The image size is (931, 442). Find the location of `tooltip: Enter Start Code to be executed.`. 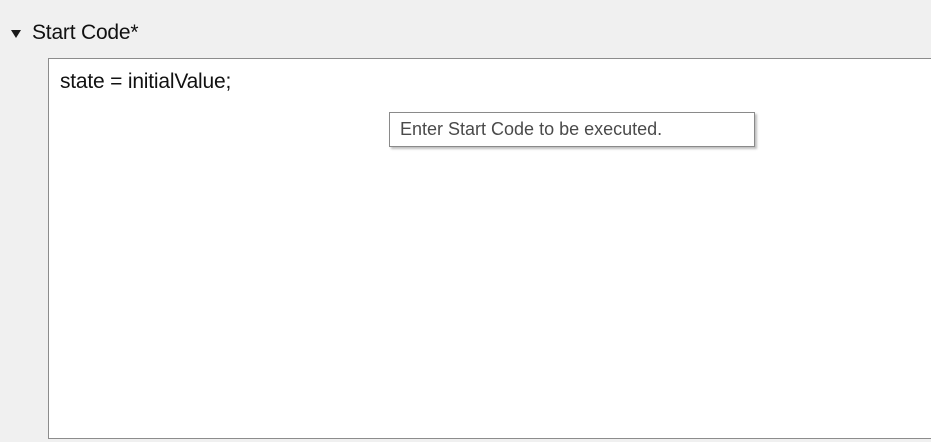

tooltip: Enter Start Code to be executed. is located at coordinates (572, 129).